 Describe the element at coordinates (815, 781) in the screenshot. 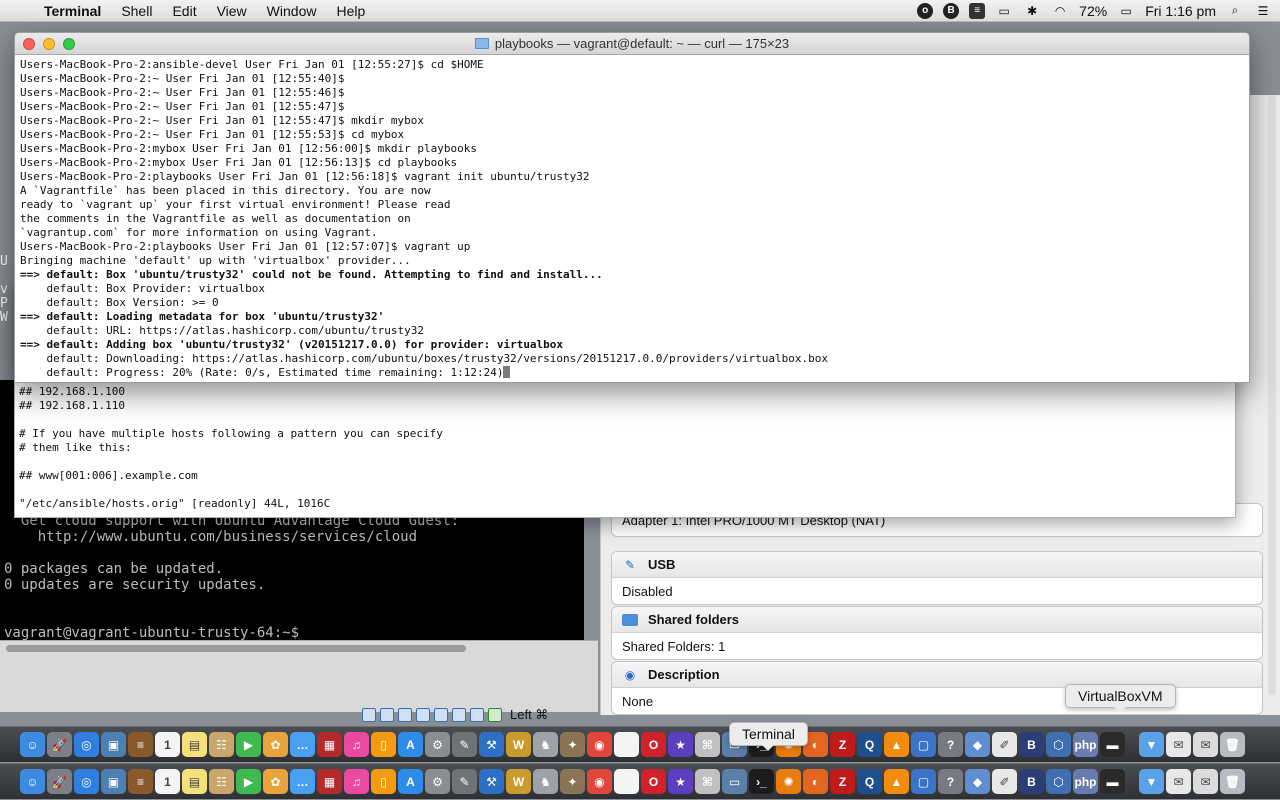

I see `firefox-icon: ◐` at that location.